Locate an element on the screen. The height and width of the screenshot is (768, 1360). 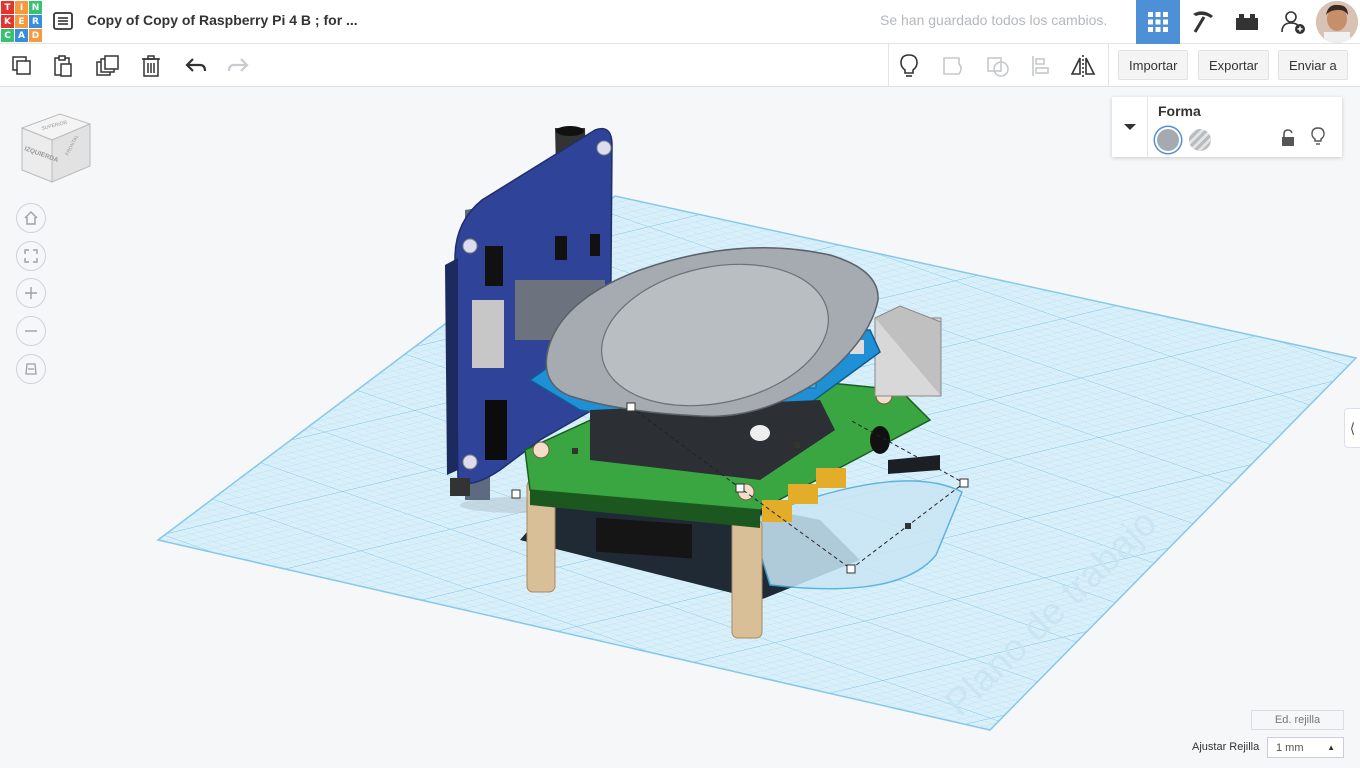
logo-letter: I is located at coordinates (21, 7).